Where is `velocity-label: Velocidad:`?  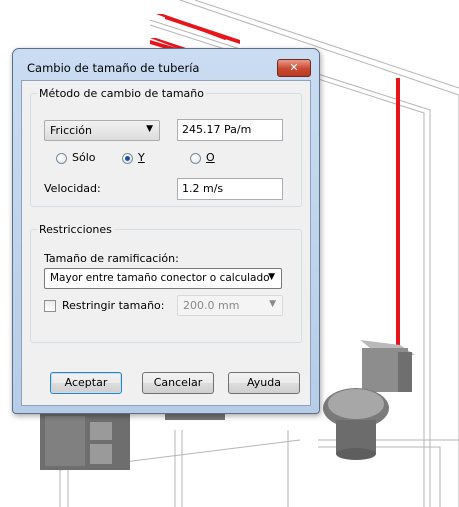
velocity-label: Velocidad: is located at coordinates (72, 188).